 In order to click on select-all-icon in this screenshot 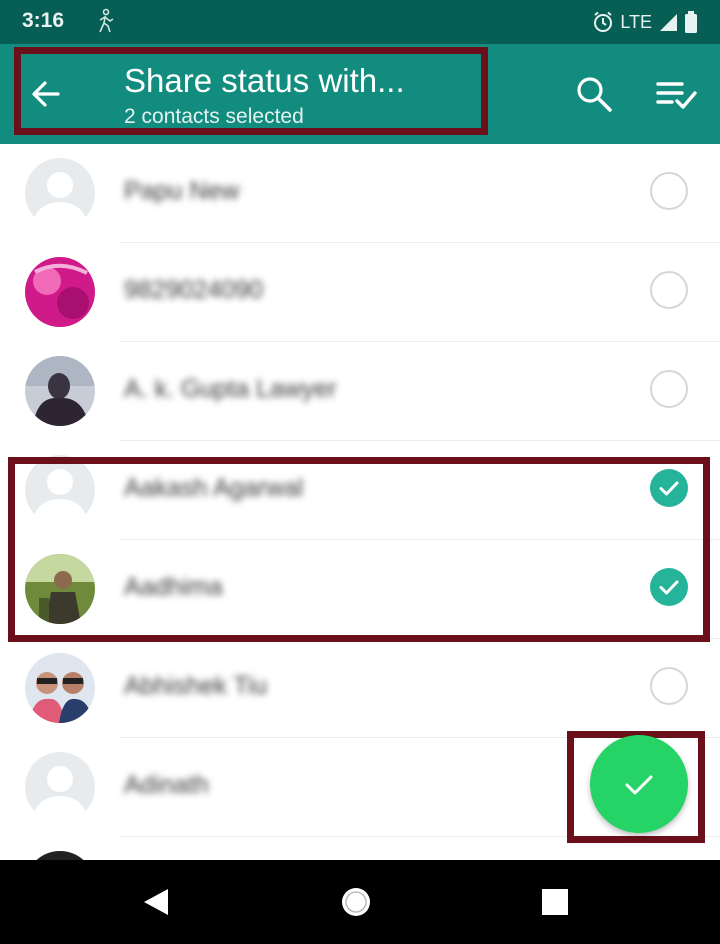, I will do `click(676, 94)`.